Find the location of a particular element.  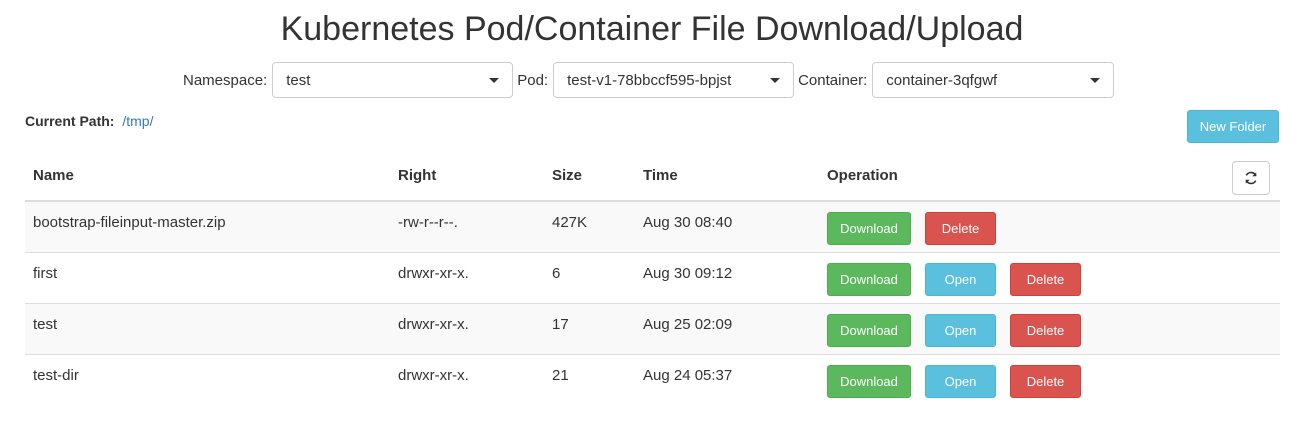

refresh-icon is located at coordinates (1251, 178).